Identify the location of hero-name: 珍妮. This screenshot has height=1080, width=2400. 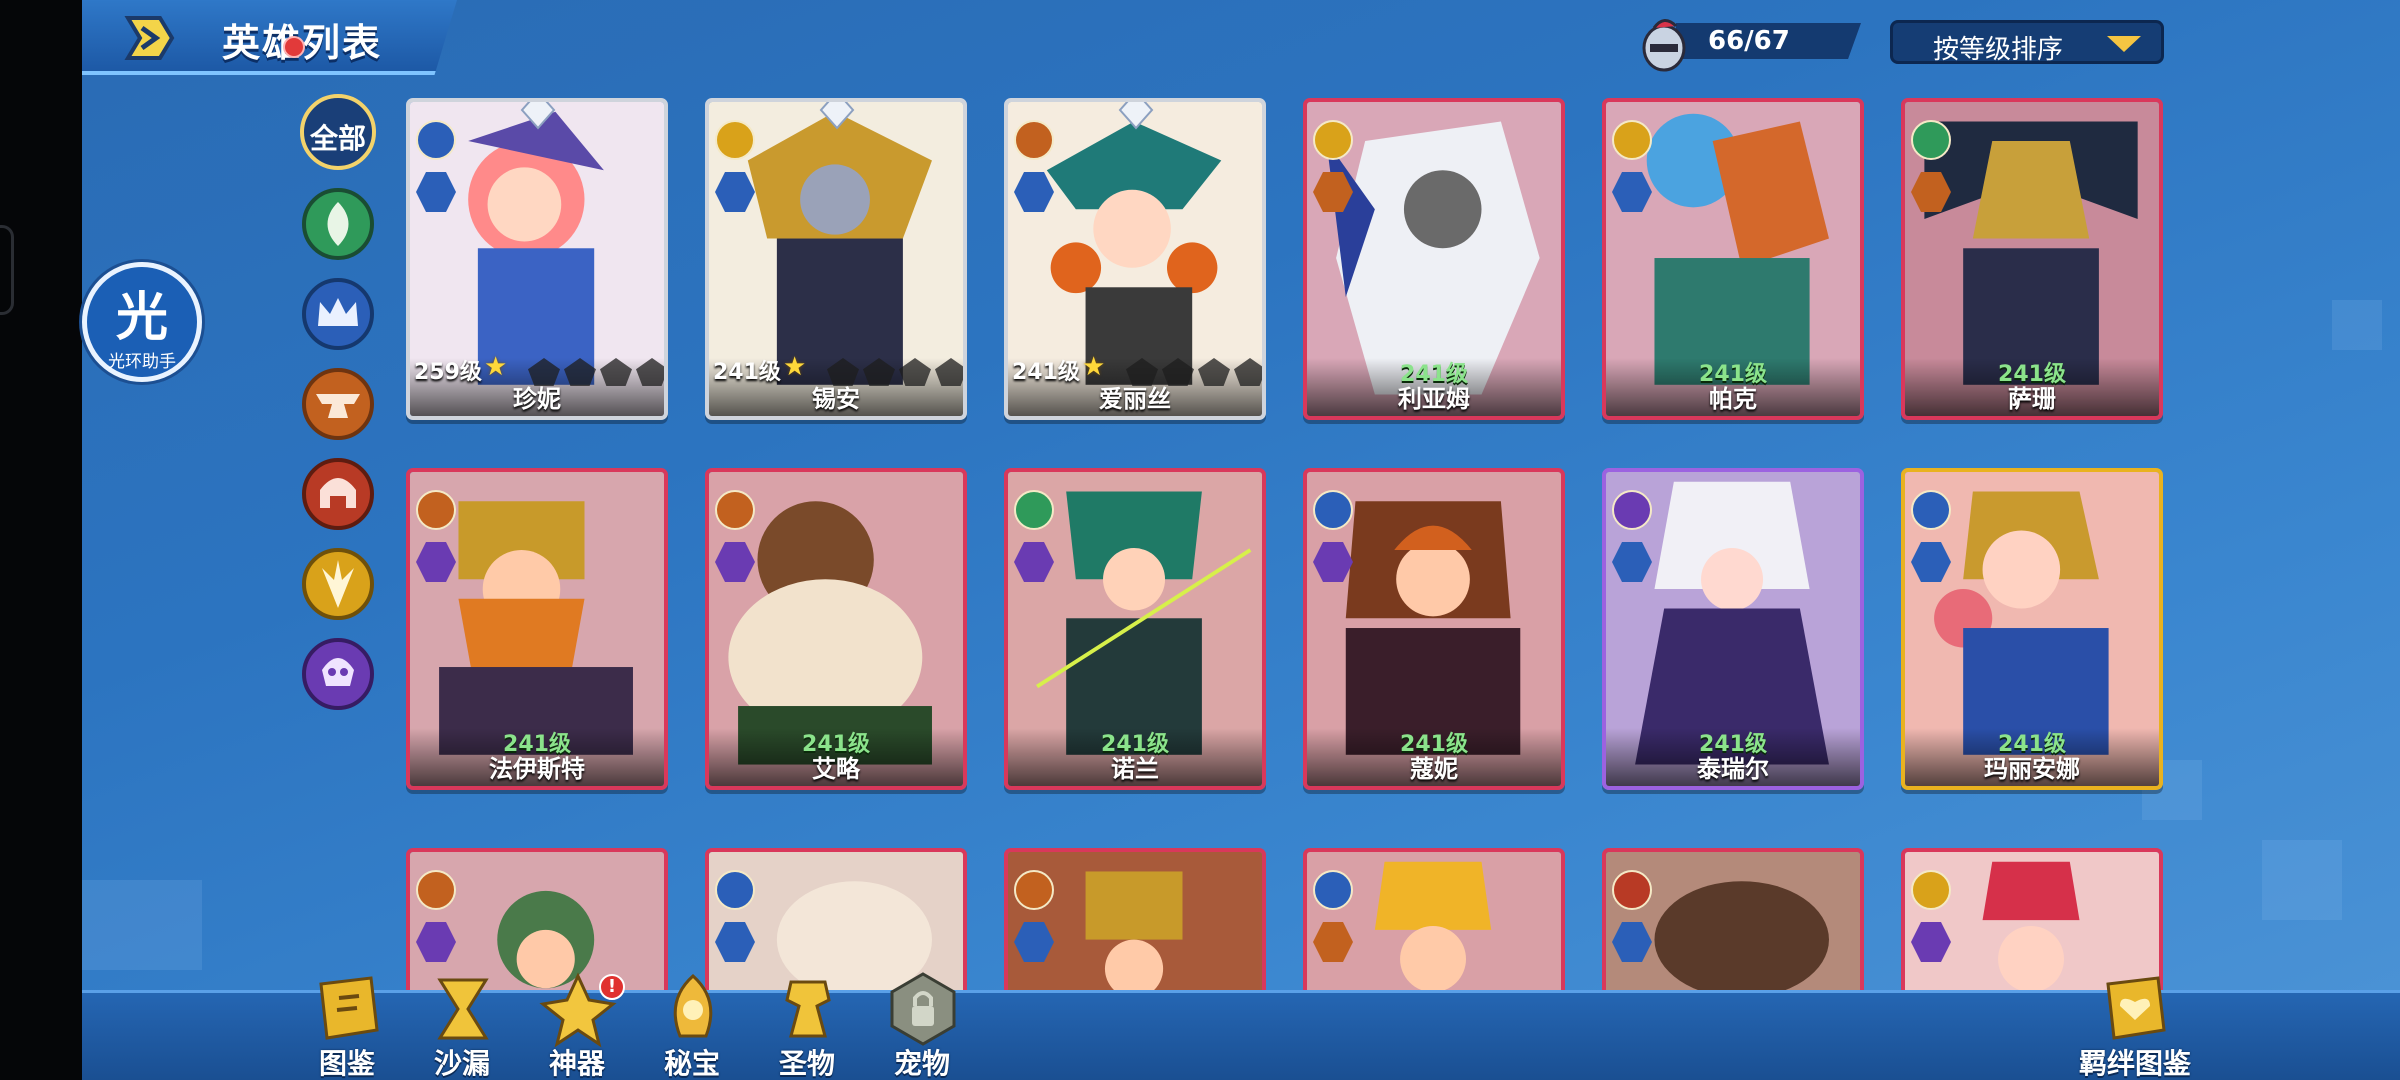
(537, 399).